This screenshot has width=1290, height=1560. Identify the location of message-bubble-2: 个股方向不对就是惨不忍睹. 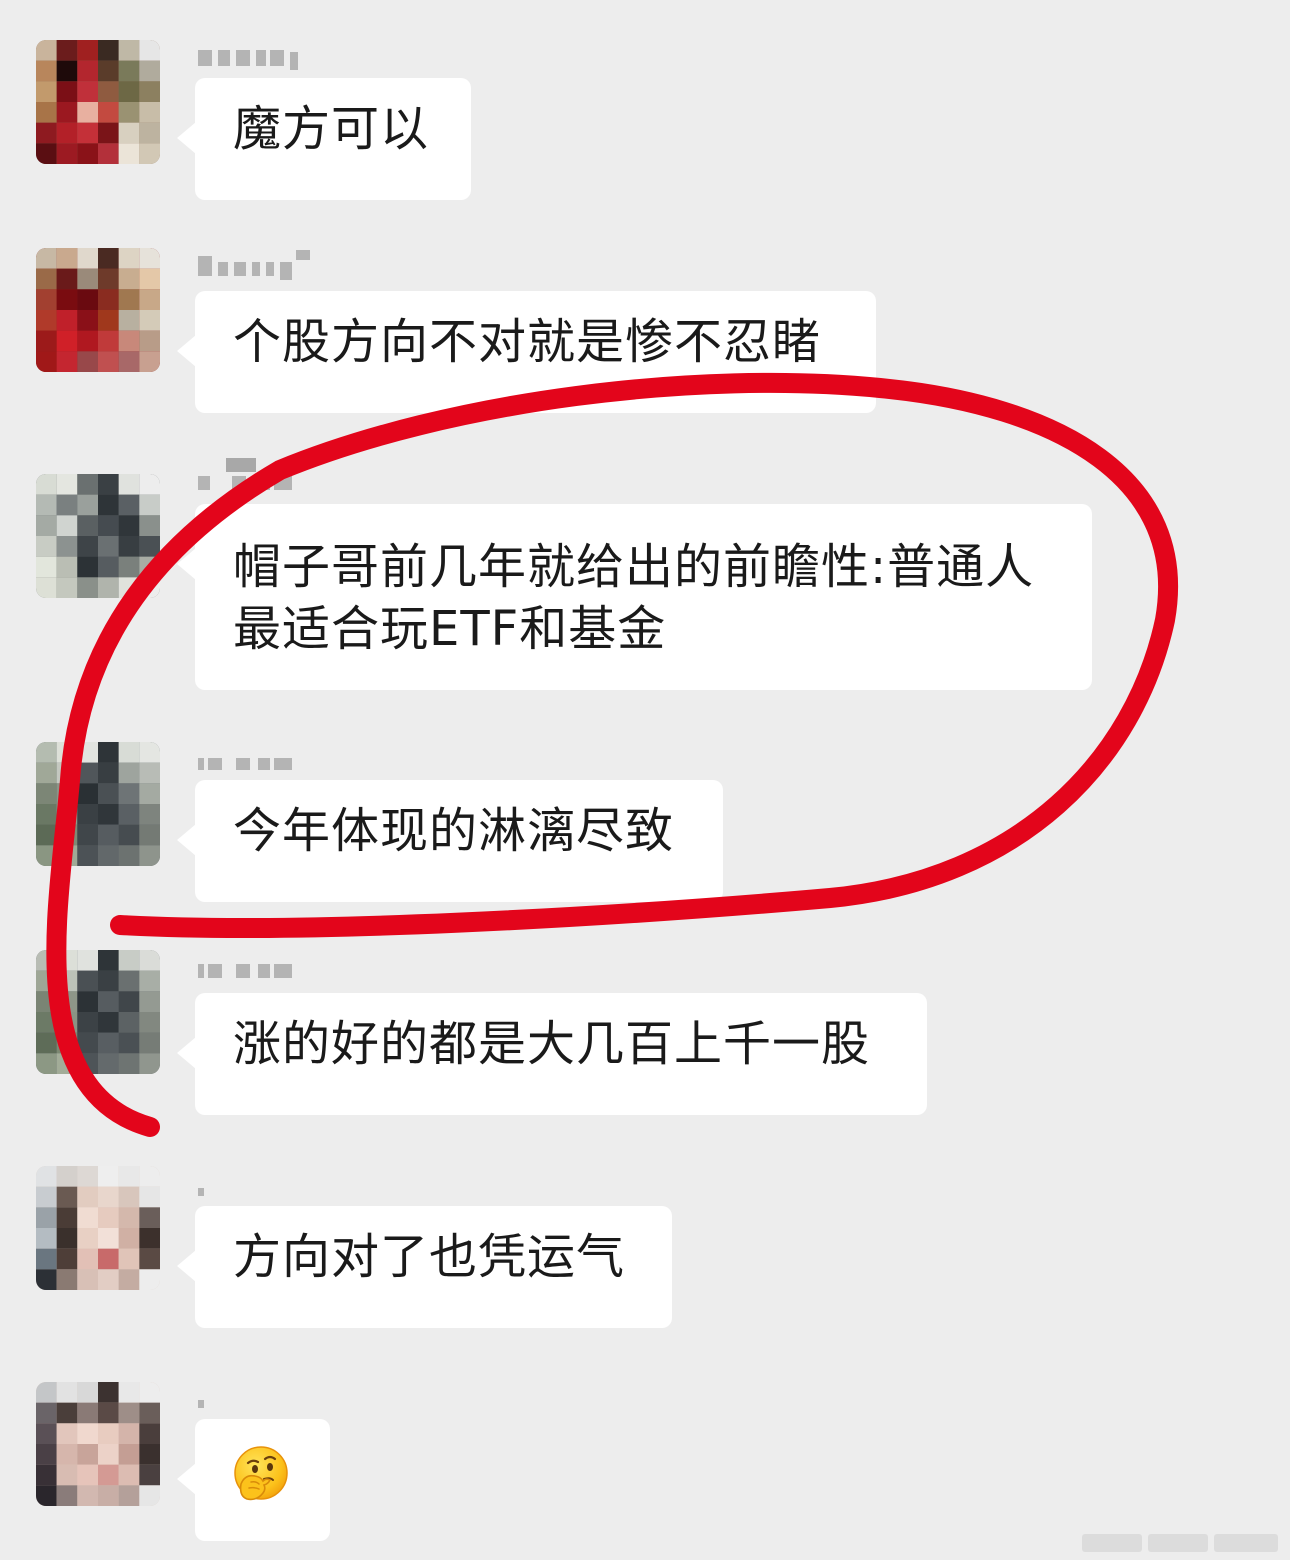
(526, 352).